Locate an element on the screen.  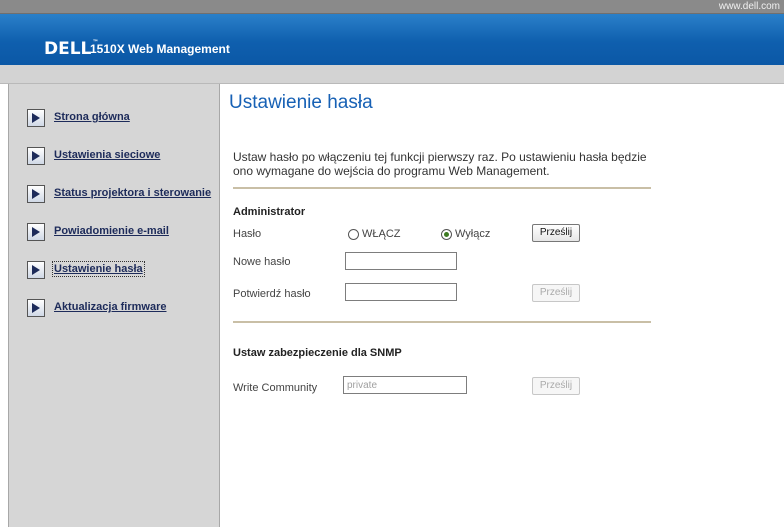
sidebar-item-label: Ustawienia sieciowe is located at coordinates (107, 155).